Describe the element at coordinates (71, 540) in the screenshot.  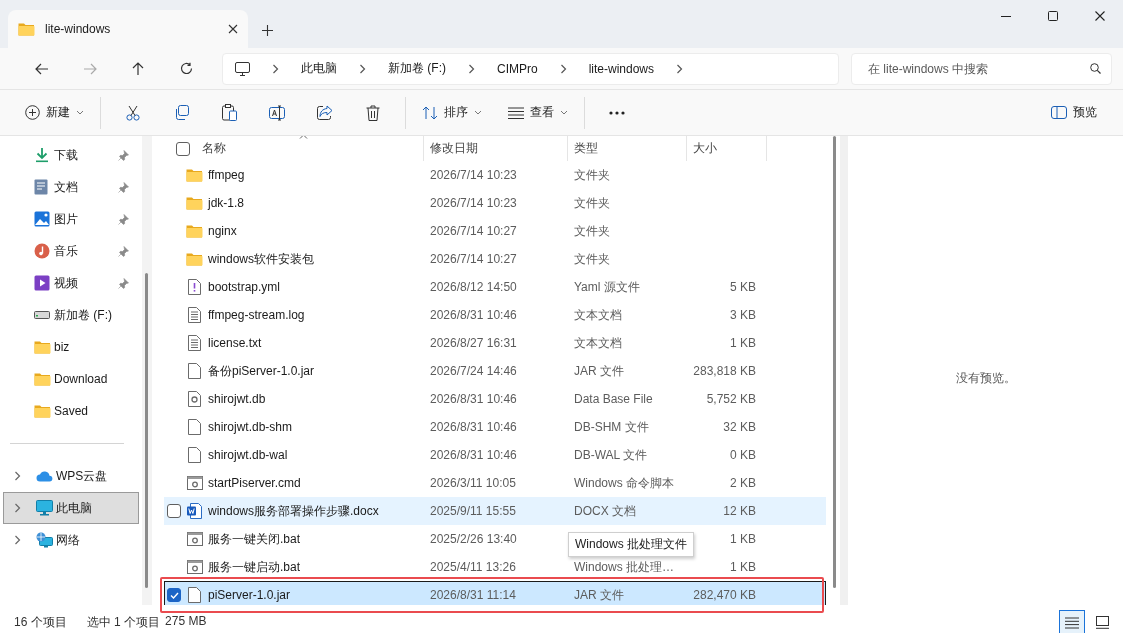
I see `sidebar-item: 网络` at that location.